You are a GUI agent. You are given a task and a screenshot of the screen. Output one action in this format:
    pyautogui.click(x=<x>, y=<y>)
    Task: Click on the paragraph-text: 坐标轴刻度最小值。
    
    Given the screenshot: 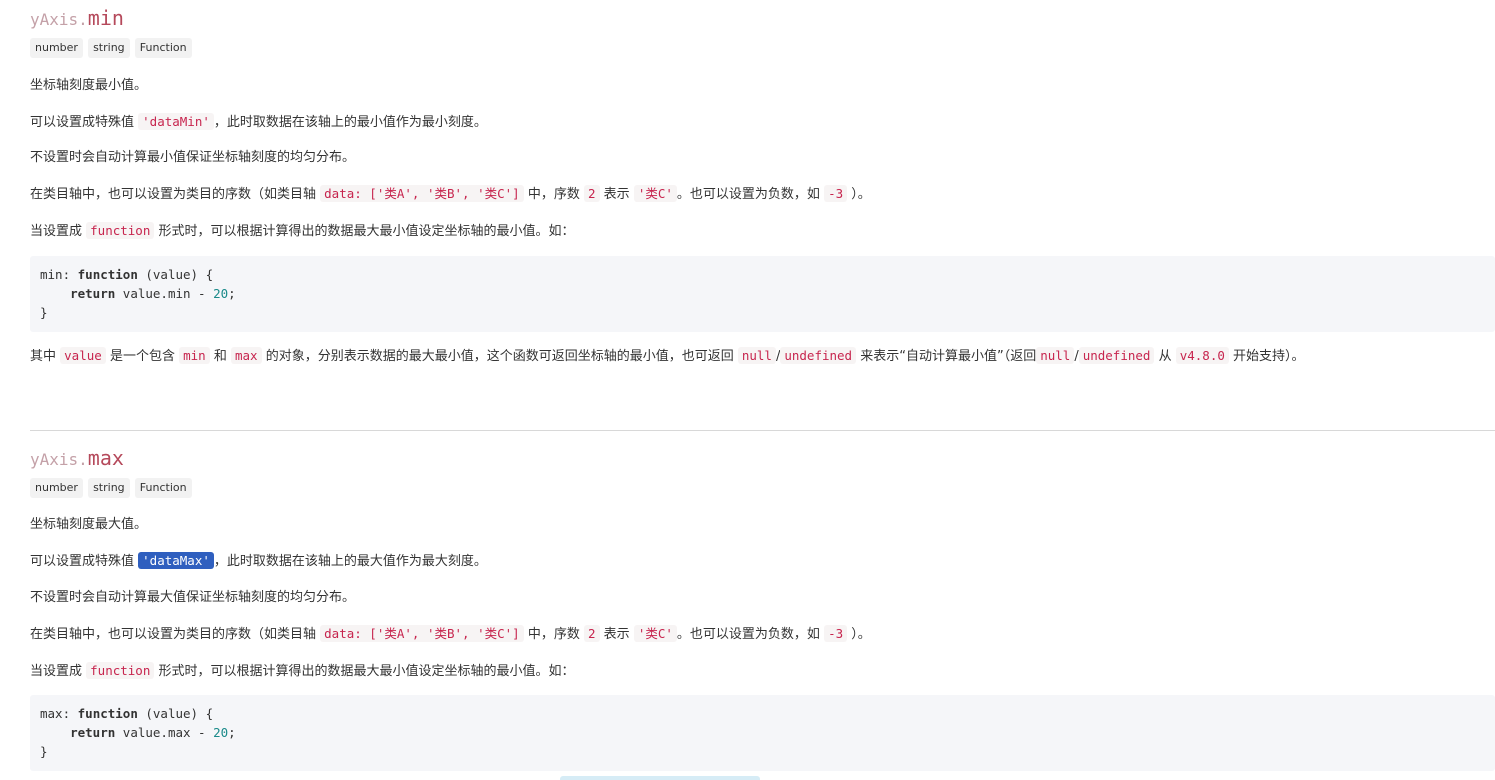 What is the action you would take?
    pyautogui.click(x=89, y=85)
    